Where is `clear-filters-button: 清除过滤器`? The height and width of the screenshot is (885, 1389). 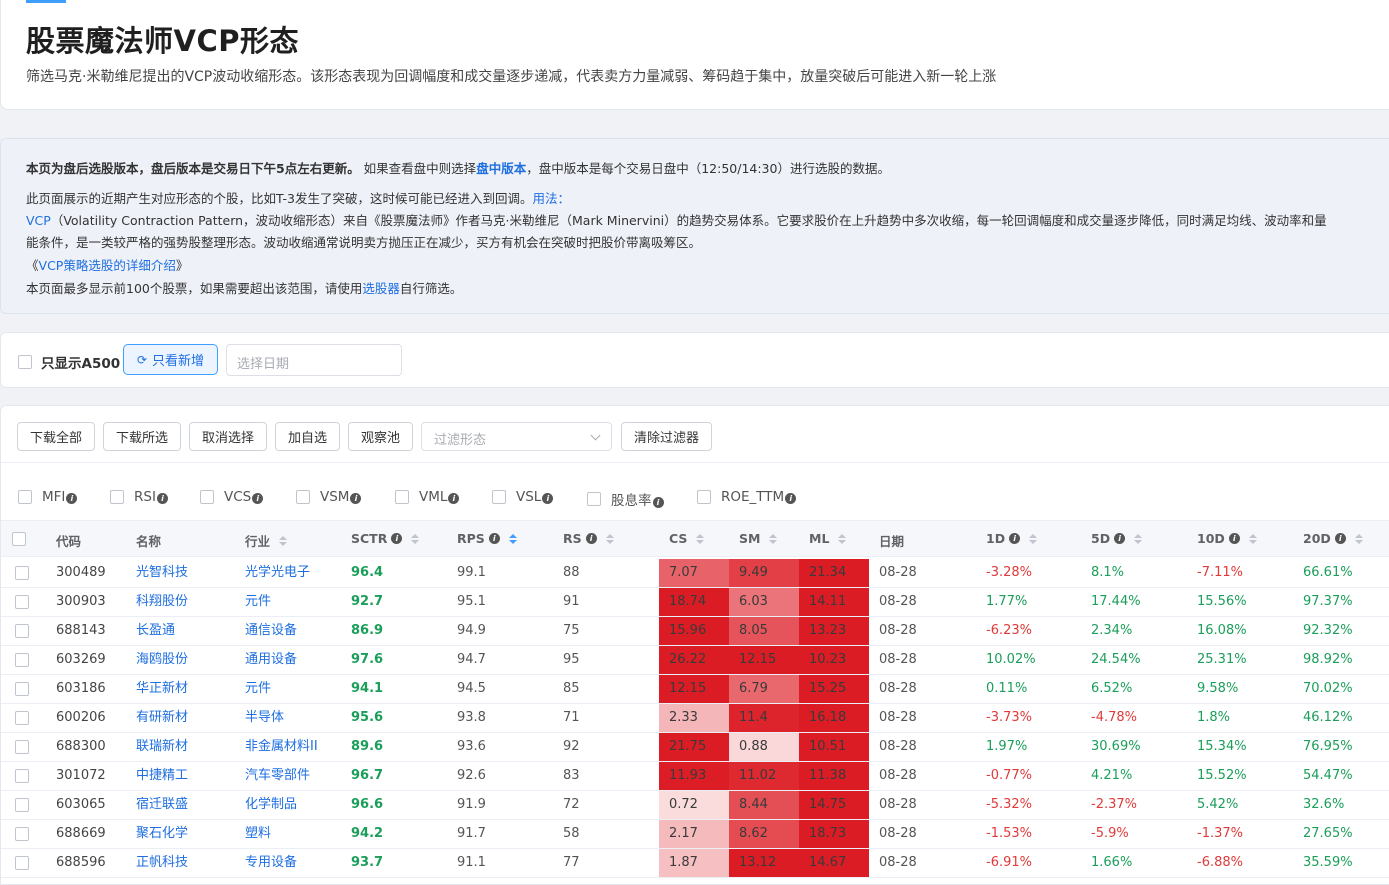 clear-filters-button: 清除过滤器 is located at coordinates (666, 436).